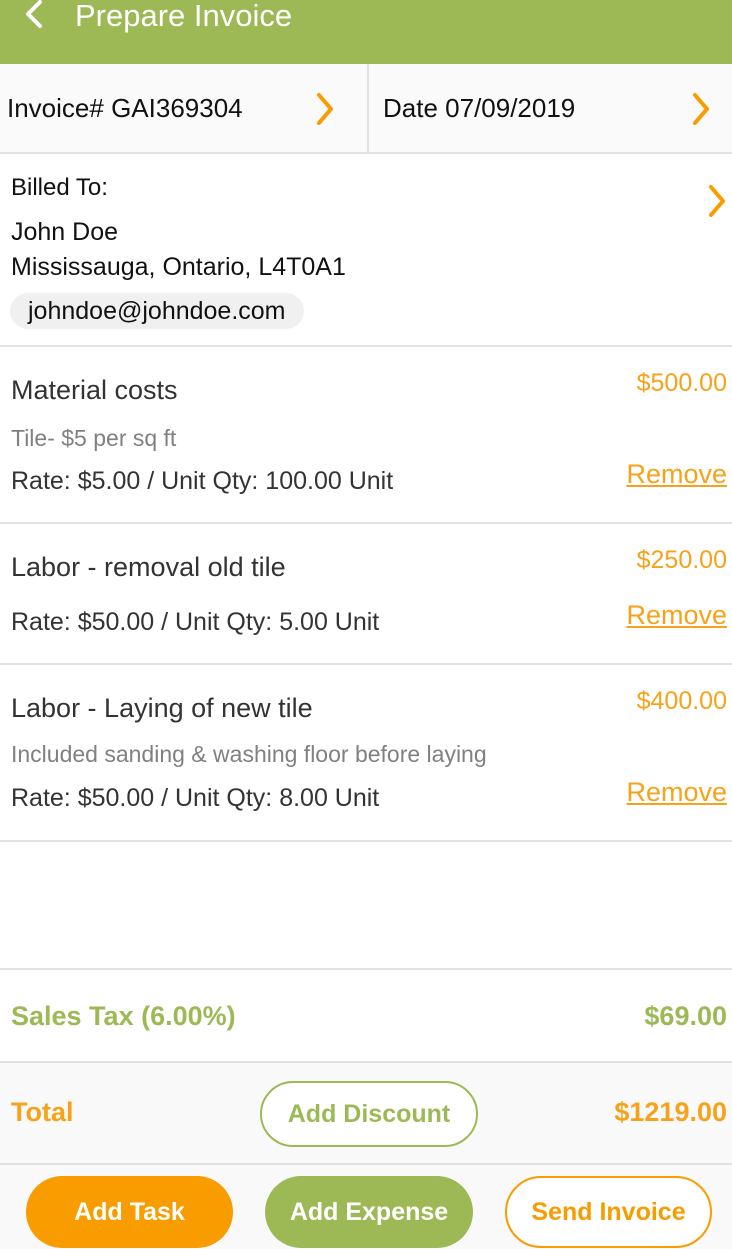 The image size is (732, 1249). Describe the element at coordinates (162, 708) in the screenshot. I see `item-name: Labor - Laying of new tile` at that location.